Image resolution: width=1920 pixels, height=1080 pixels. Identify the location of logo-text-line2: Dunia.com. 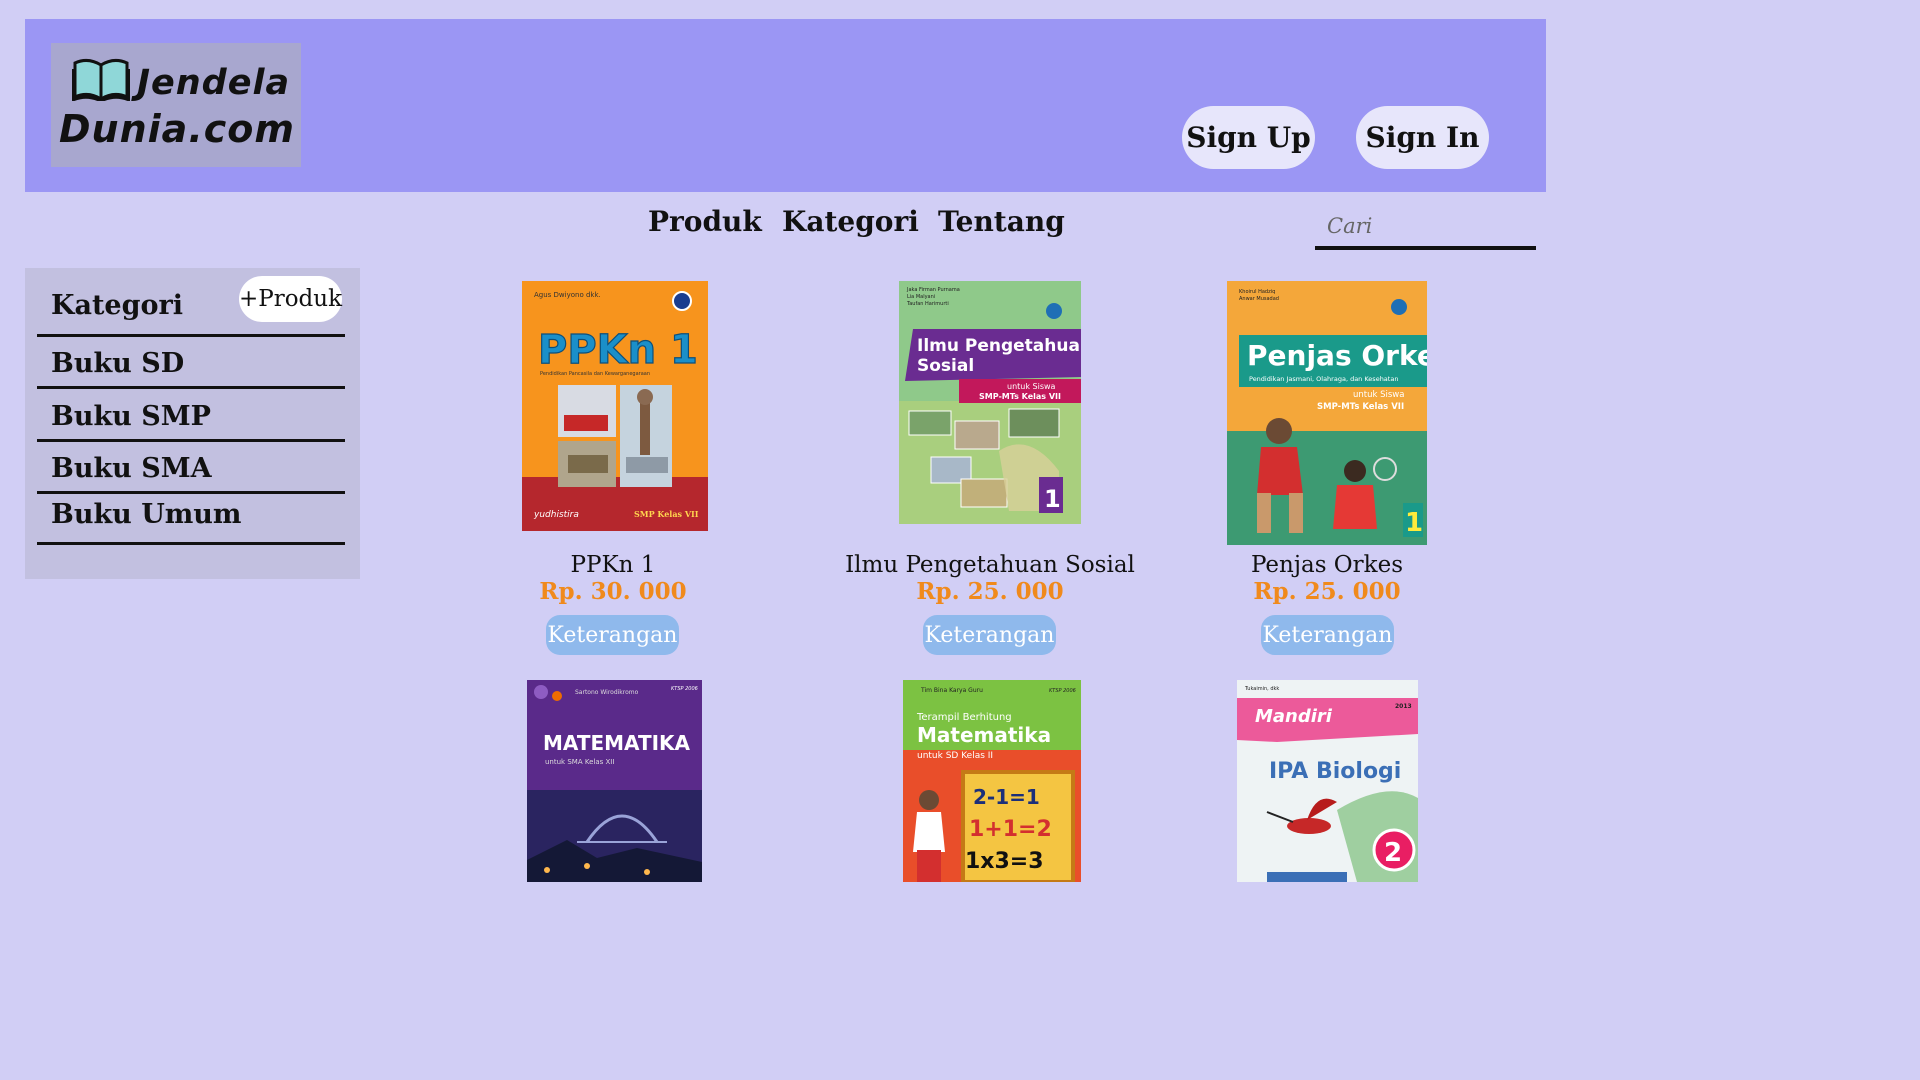
(177, 129).